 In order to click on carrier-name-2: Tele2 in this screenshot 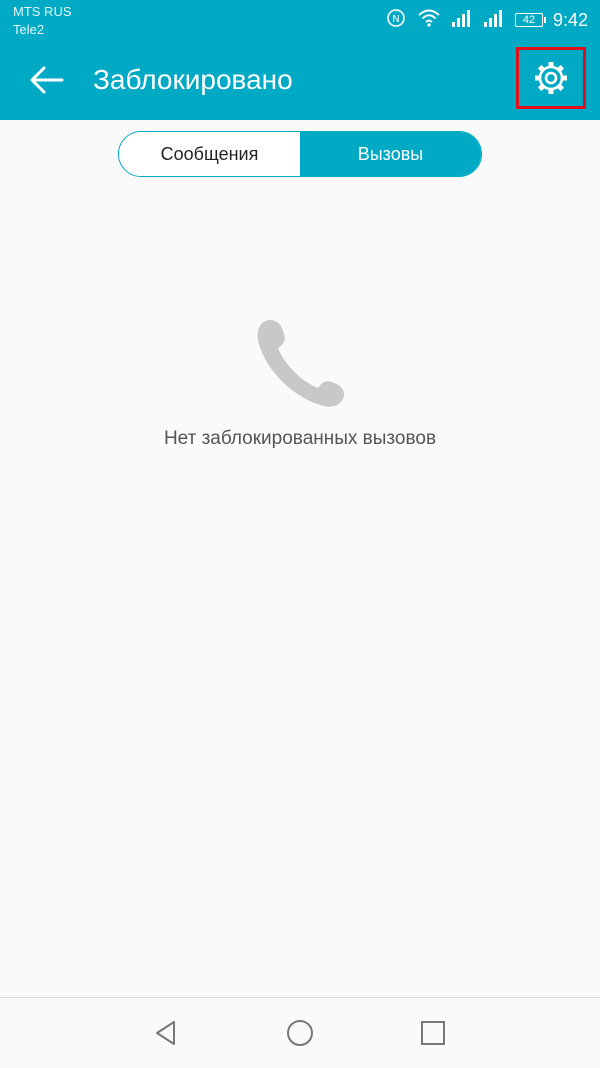, I will do `click(29, 29)`.